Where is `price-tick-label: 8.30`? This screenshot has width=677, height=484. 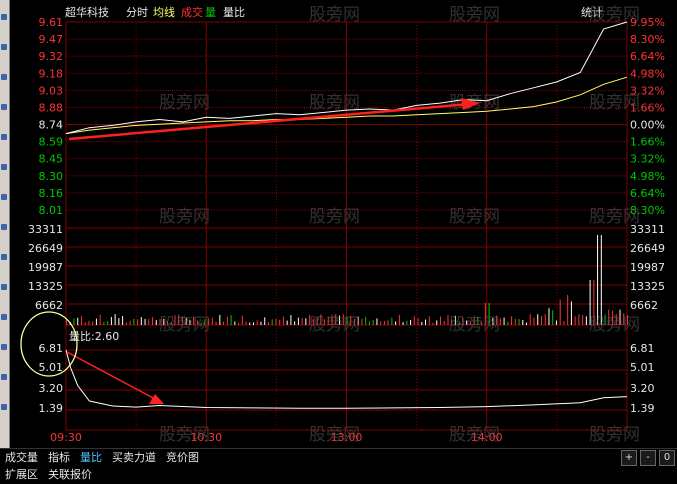 price-tick-label: 8.30 is located at coordinates (51, 176).